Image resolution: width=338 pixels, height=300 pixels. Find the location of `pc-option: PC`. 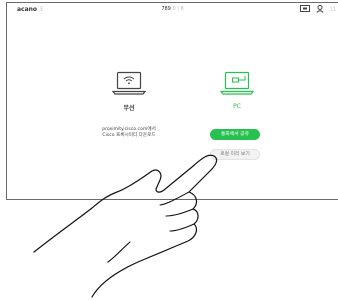

pc-option: PC is located at coordinates (237, 90).